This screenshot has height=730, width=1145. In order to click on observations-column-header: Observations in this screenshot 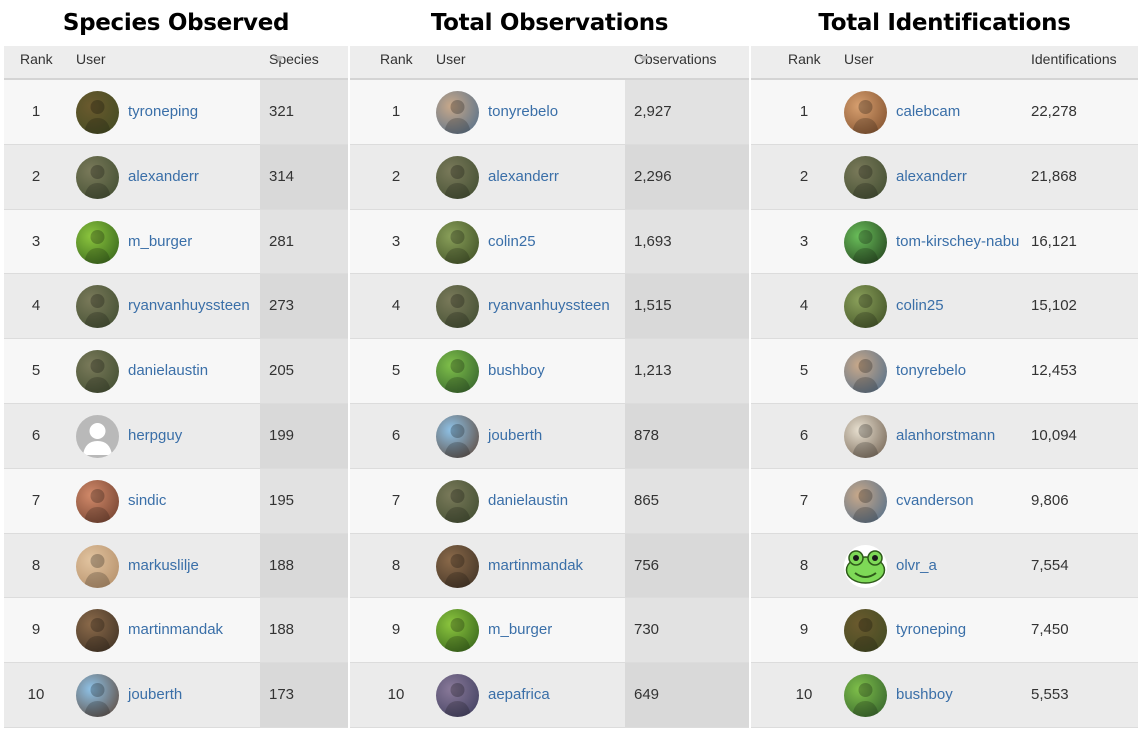, I will do `click(675, 59)`.